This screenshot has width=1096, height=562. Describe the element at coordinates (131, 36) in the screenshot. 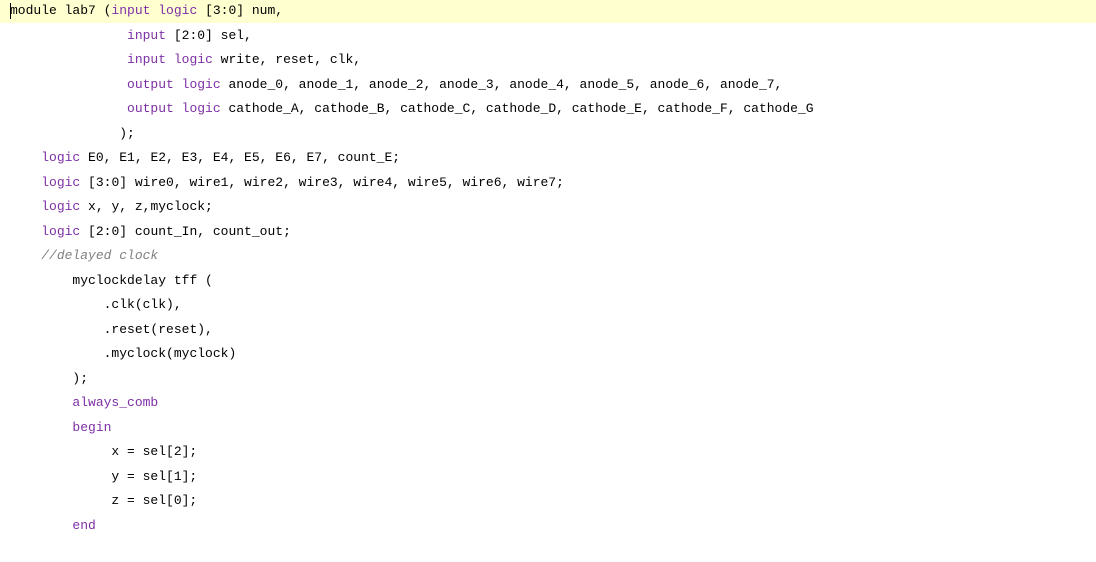

I see `code-line-text: input [2:0] sel,` at that location.